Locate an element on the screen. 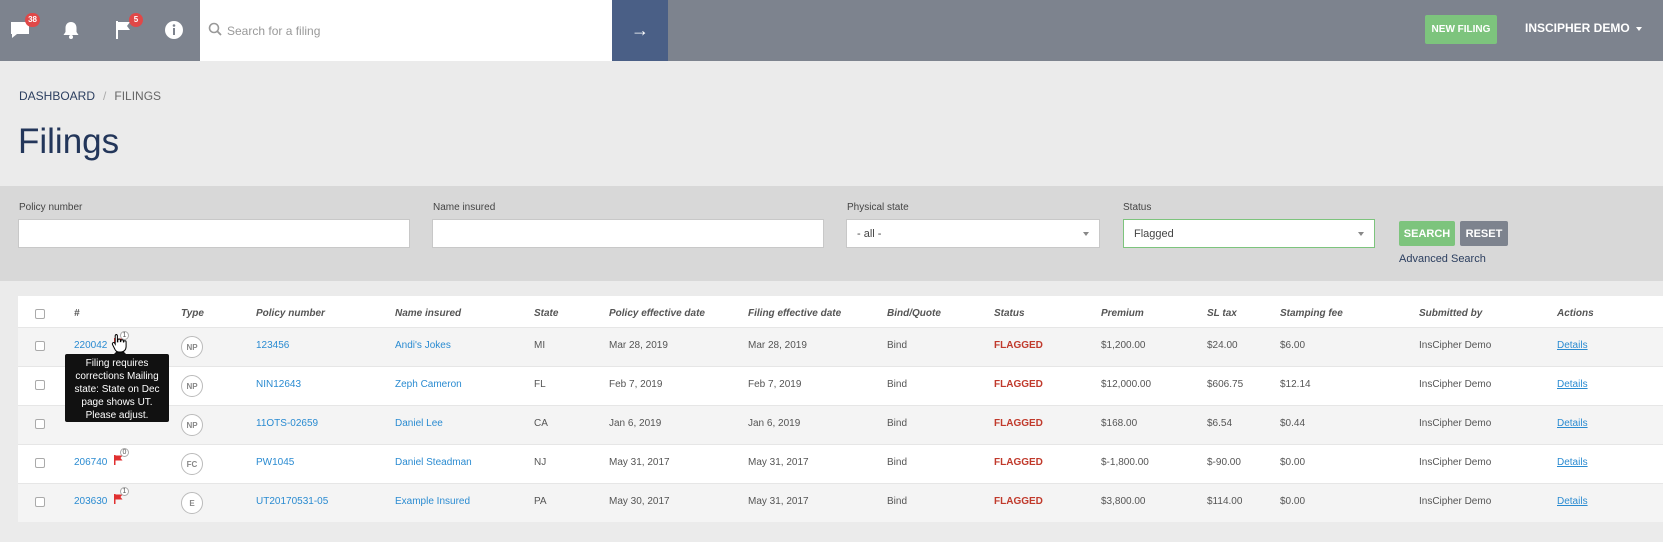 This screenshot has width=1663, height=542. header-filing-effective-date: Filing effective date is located at coordinates (795, 313).